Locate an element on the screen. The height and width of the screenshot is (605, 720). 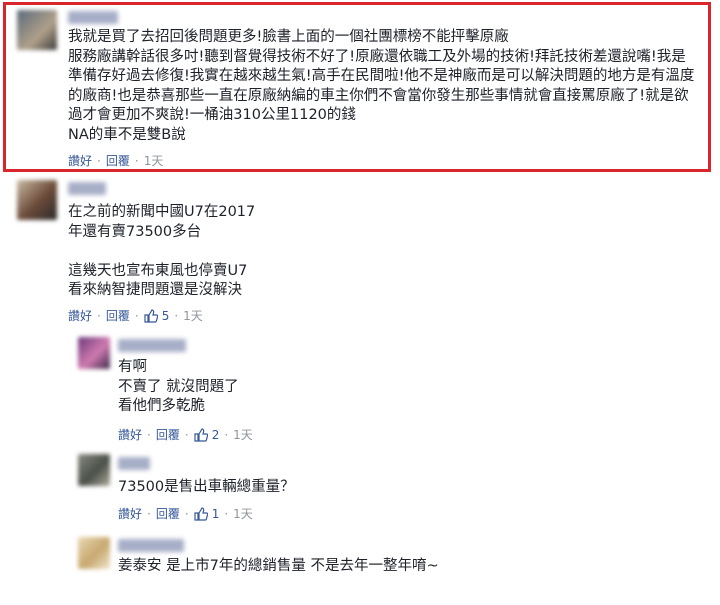
comment-actions: 讚好 · 回覆 · 1天 is located at coordinates (115, 160).